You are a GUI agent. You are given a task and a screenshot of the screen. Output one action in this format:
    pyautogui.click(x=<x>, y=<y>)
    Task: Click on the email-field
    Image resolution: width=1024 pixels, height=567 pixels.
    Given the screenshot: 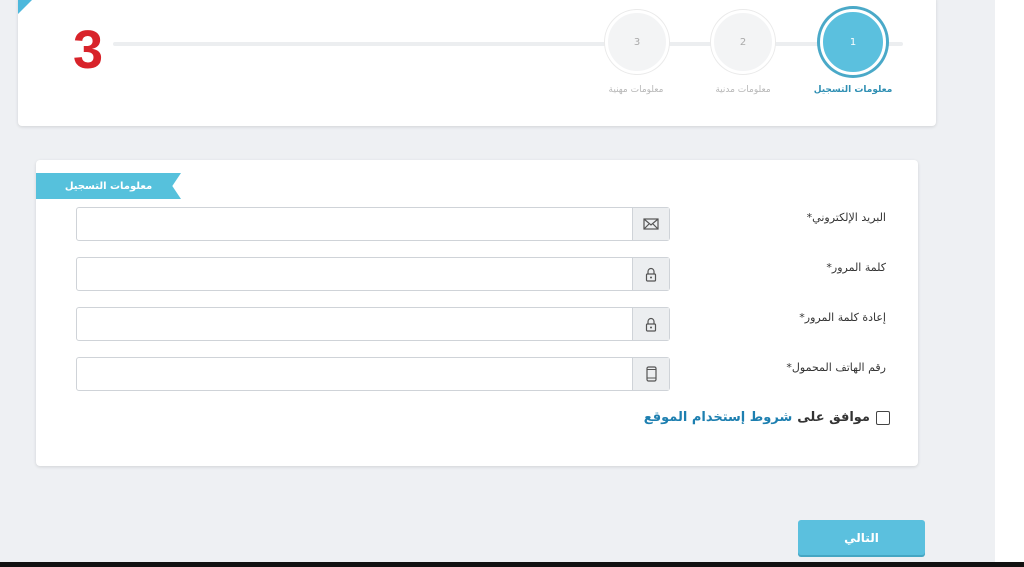 What is the action you would take?
    pyautogui.click(x=354, y=224)
    